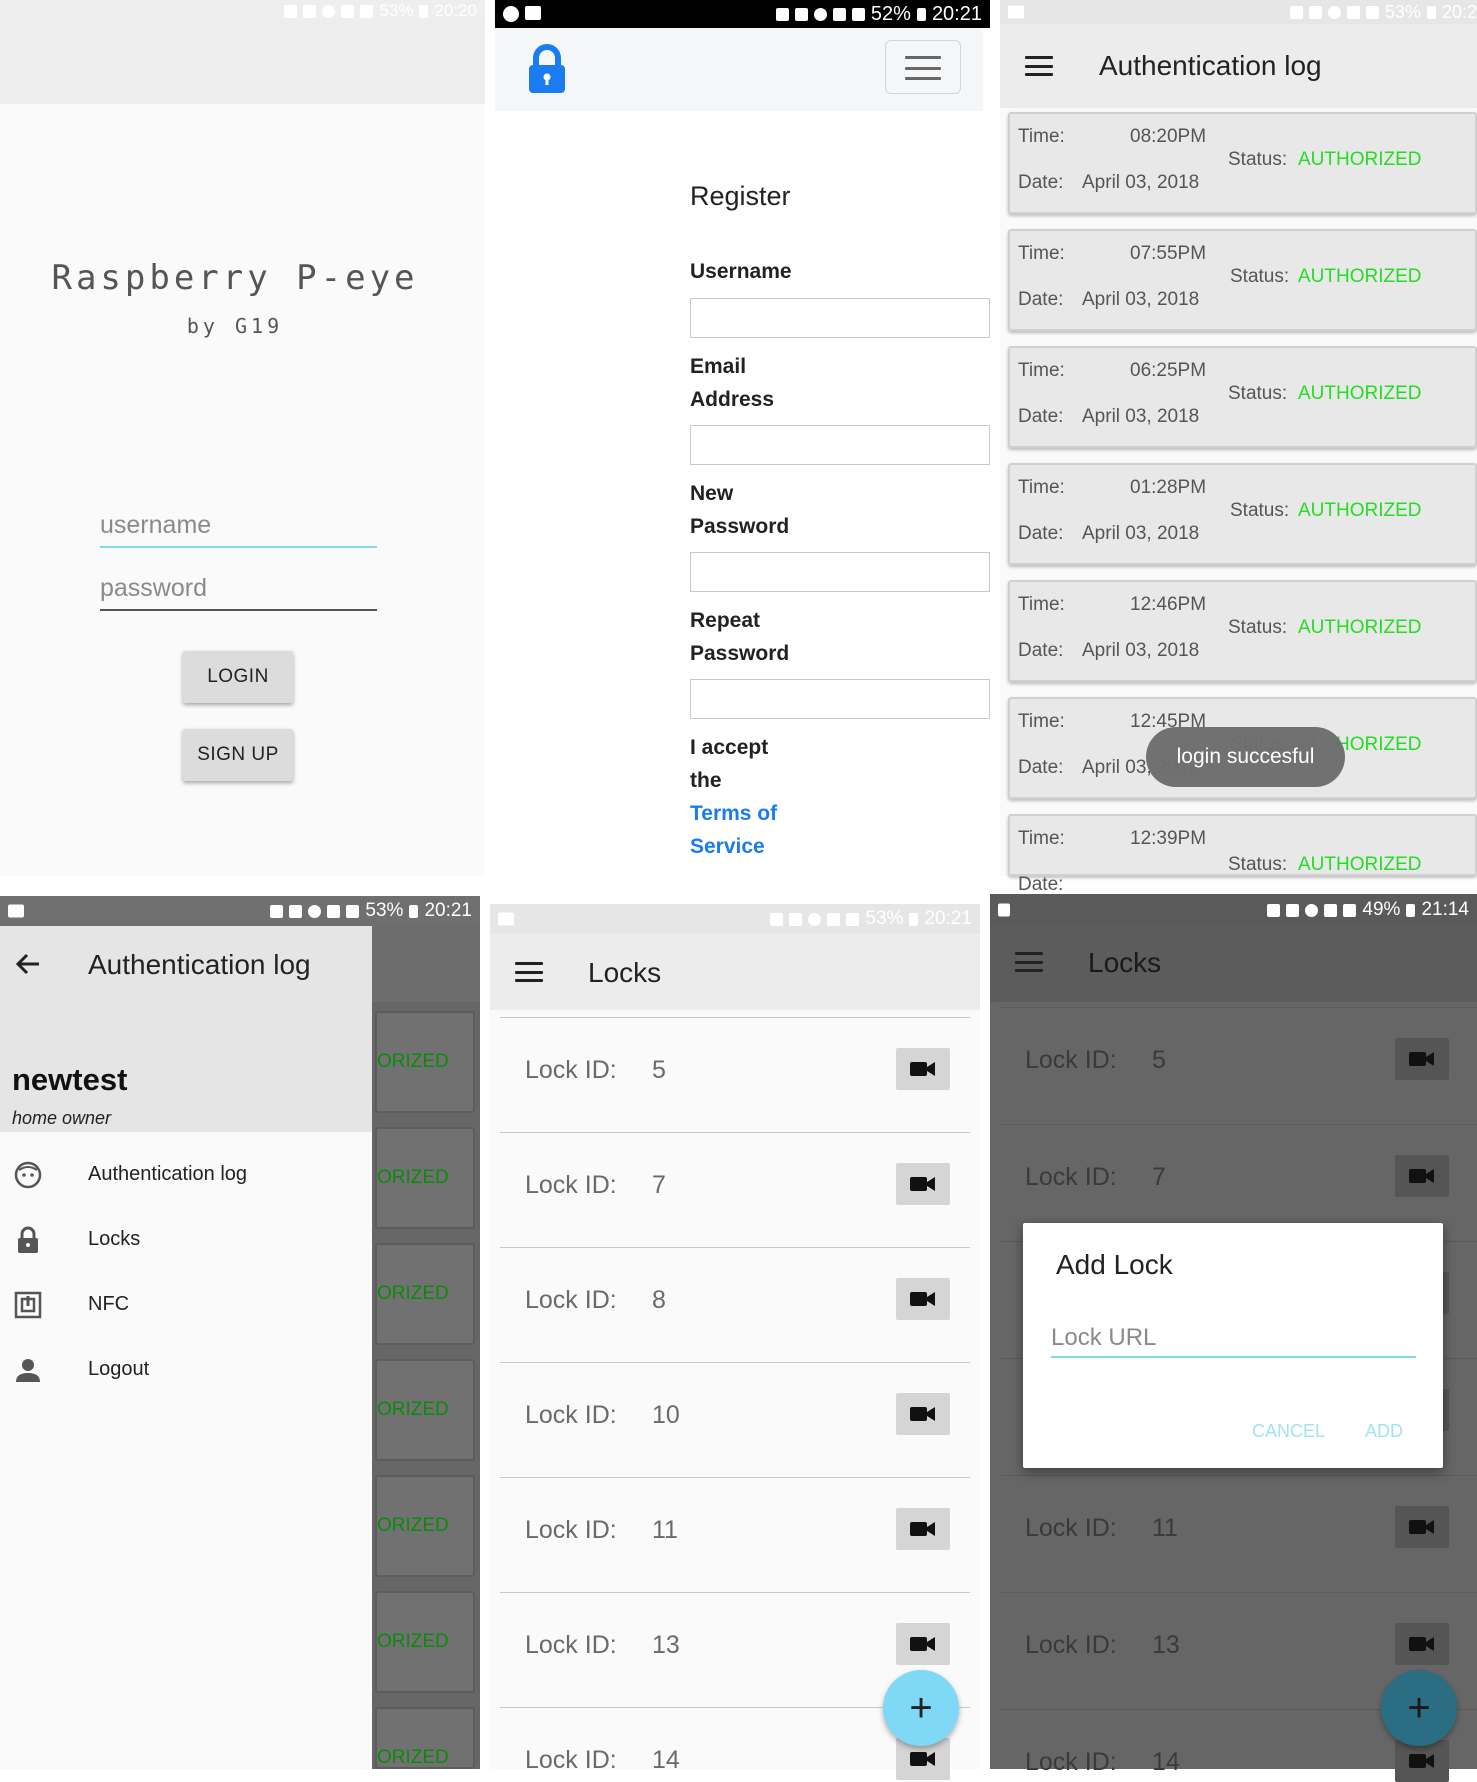 Image resolution: width=1477 pixels, height=1782 pixels. Describe the element at coordinates (238, 677) in the screenshot. I see `login-button: LOGIN` at that location.